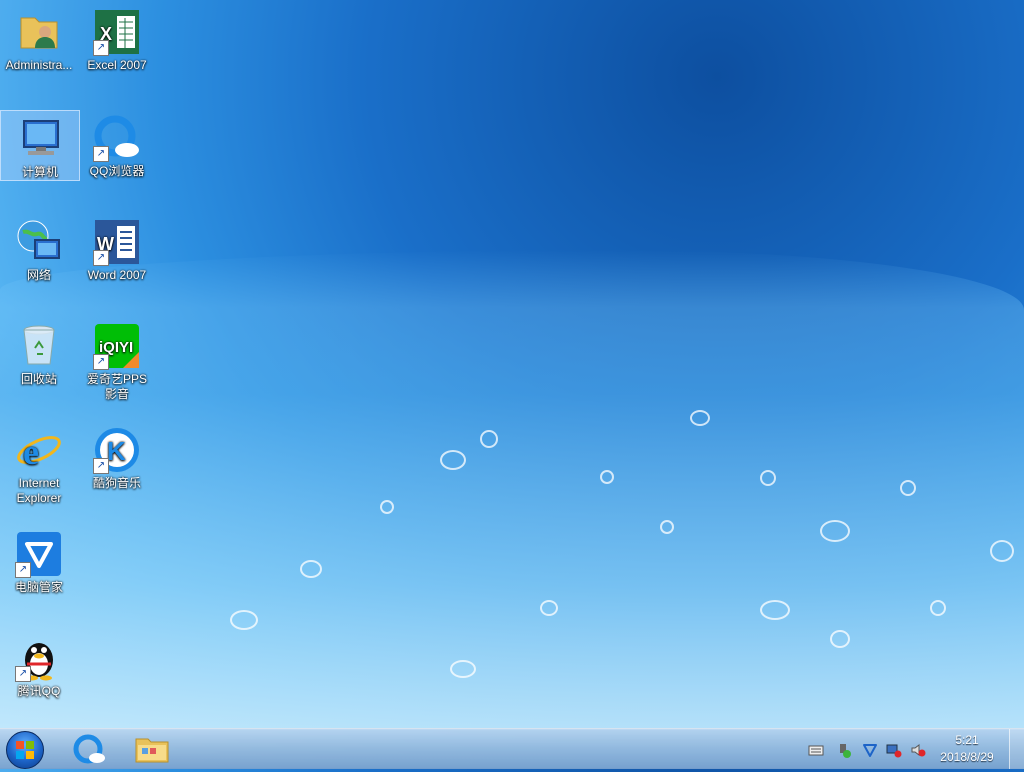  I want to click on icon-label: 电脑管家, so click(38, 587).